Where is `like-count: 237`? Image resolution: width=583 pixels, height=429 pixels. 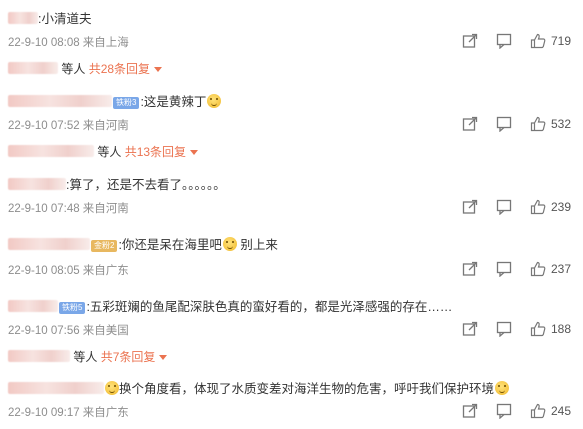
like-count: 237 is located at coordinates (561, 269).